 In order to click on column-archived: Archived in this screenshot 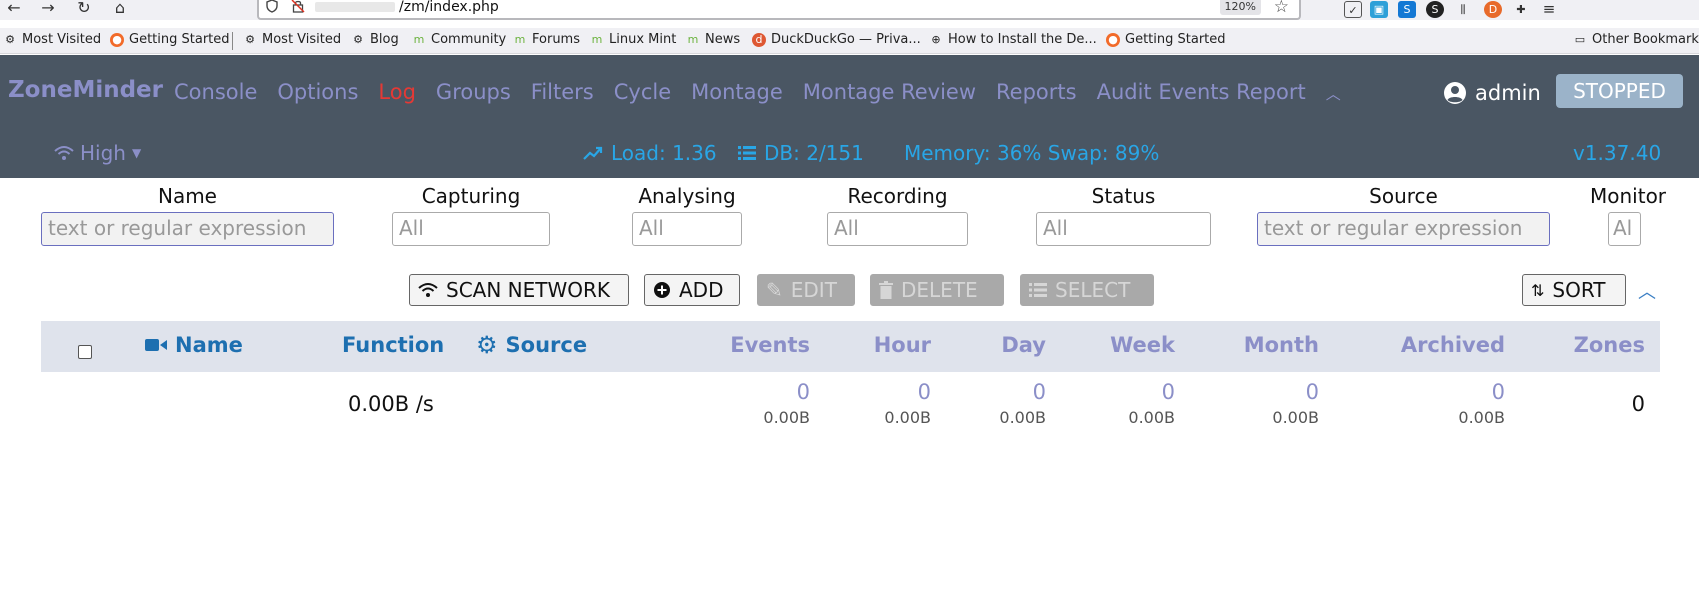, I will do `click(1430, 345)`.